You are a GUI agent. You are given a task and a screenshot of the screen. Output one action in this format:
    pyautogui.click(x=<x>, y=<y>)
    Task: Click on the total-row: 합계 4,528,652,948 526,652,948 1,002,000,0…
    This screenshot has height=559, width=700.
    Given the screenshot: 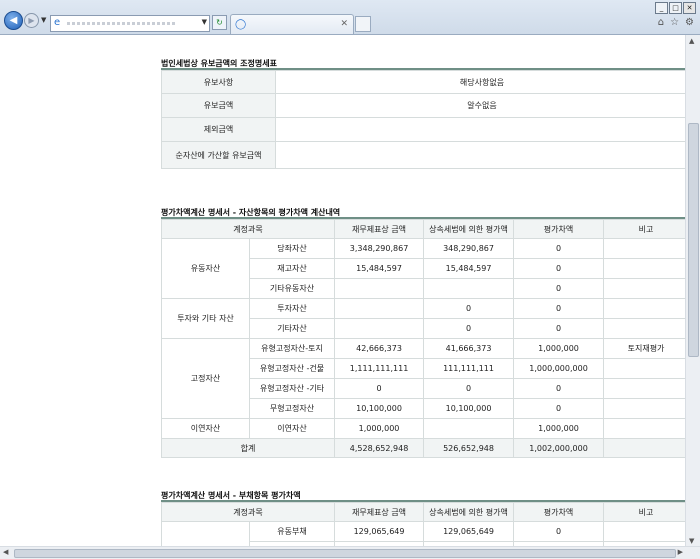 What is the action you would take?
    pyautogui.click(x=423, y=448)
    